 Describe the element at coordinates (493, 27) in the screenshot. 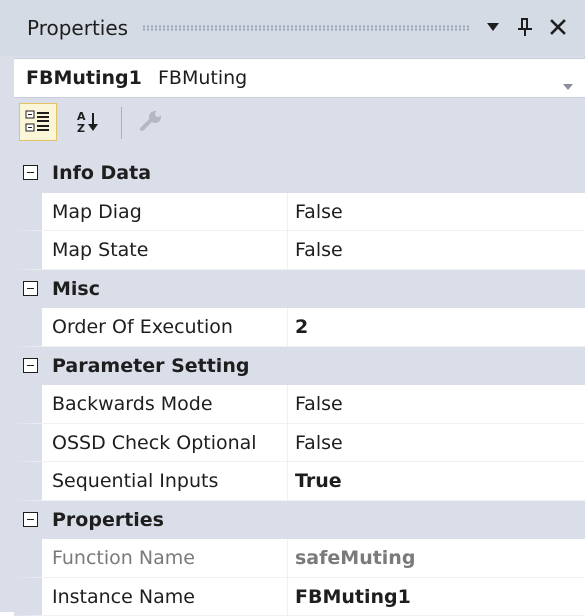

I see `dropdown-arrow-icon` at that location.